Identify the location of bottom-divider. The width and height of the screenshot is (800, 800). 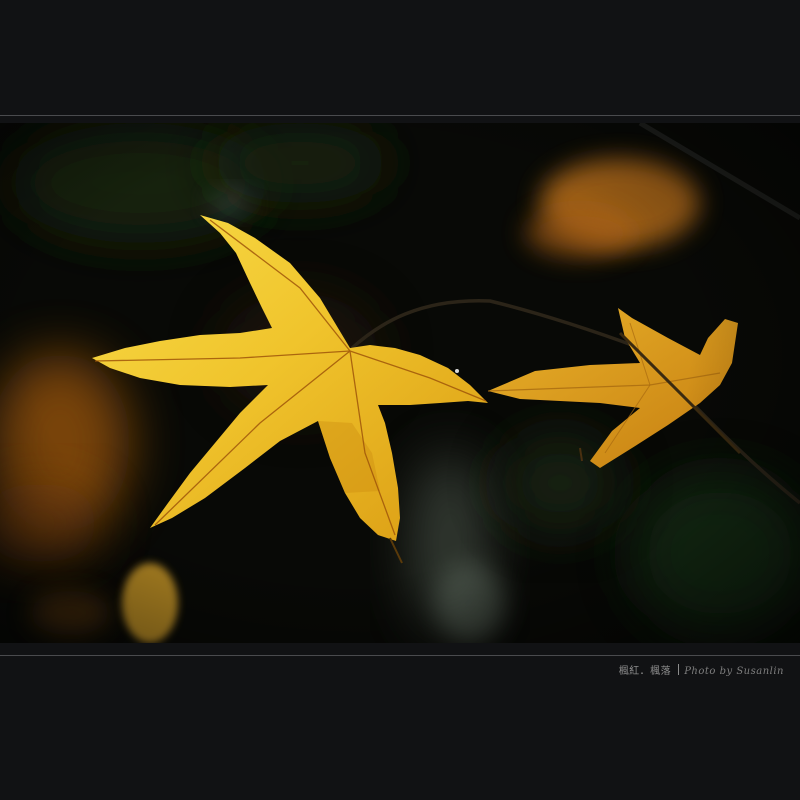
(400, 655).